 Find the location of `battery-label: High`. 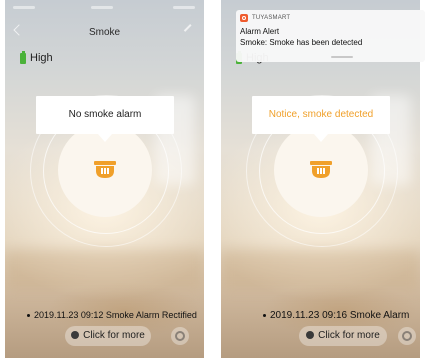

battery-label: High is located at coordinates (41, 58).